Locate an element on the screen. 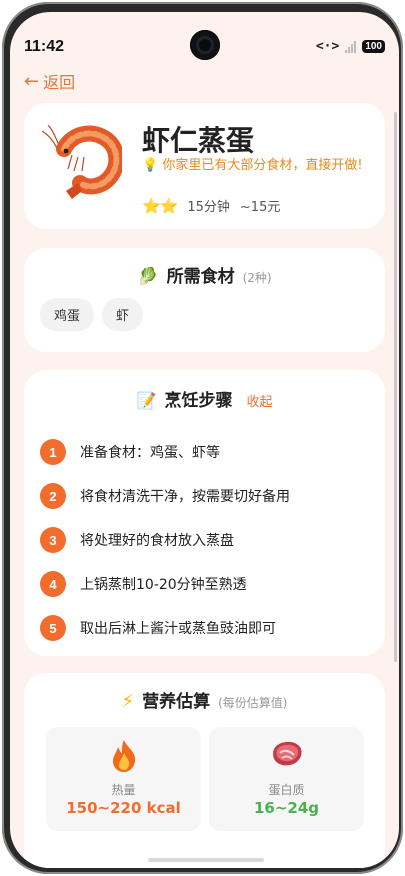  nutrition-subtitle: (每份估算值) is located at coordinates (253, 703).